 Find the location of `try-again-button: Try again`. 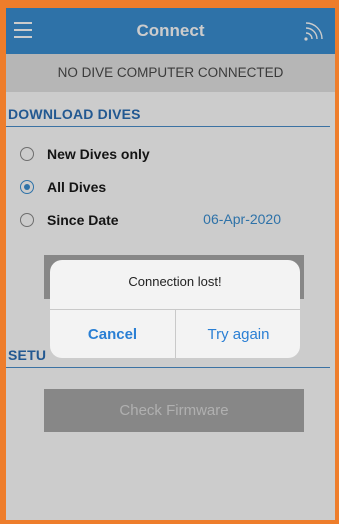

try-again-button: Try again is located at coordinates (238, 334).